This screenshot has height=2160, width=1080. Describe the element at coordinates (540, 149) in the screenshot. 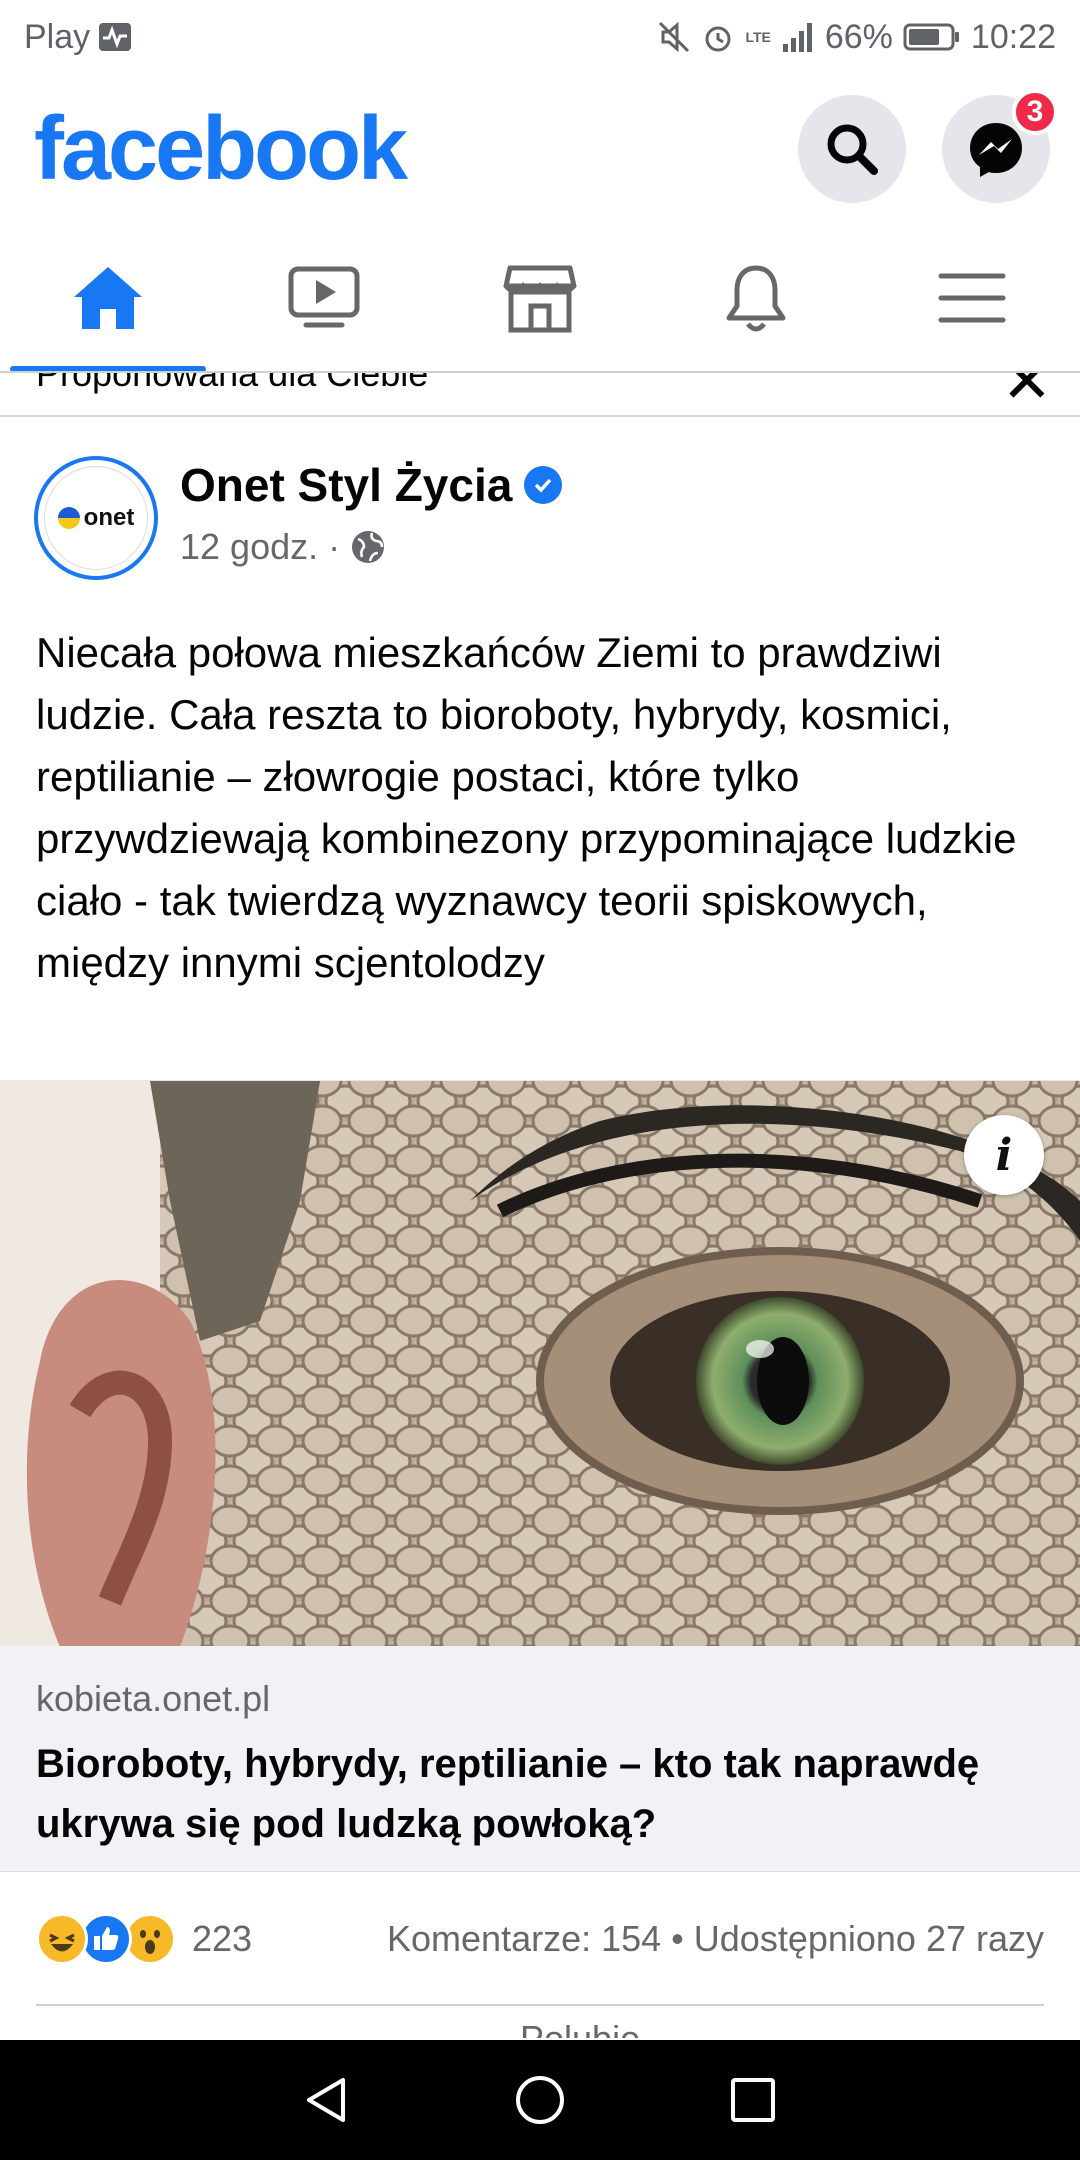

I see `app-header: facebook 3` at that location.